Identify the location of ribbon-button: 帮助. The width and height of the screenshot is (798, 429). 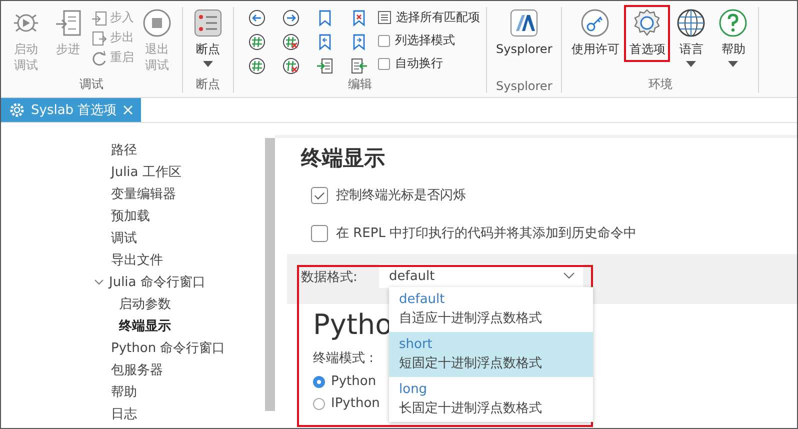
(733, 38).